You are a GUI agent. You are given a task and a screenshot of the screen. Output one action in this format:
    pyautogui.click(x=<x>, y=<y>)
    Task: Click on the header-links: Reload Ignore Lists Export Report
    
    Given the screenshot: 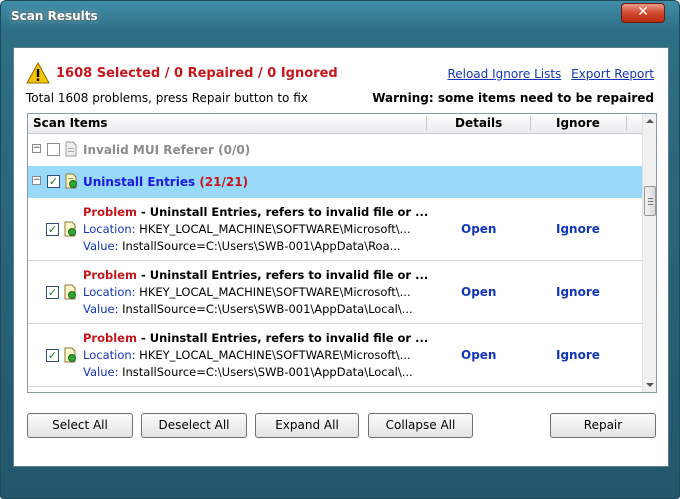 What is the action you would take?
    pyautogui.click(x=547, y=74)
    